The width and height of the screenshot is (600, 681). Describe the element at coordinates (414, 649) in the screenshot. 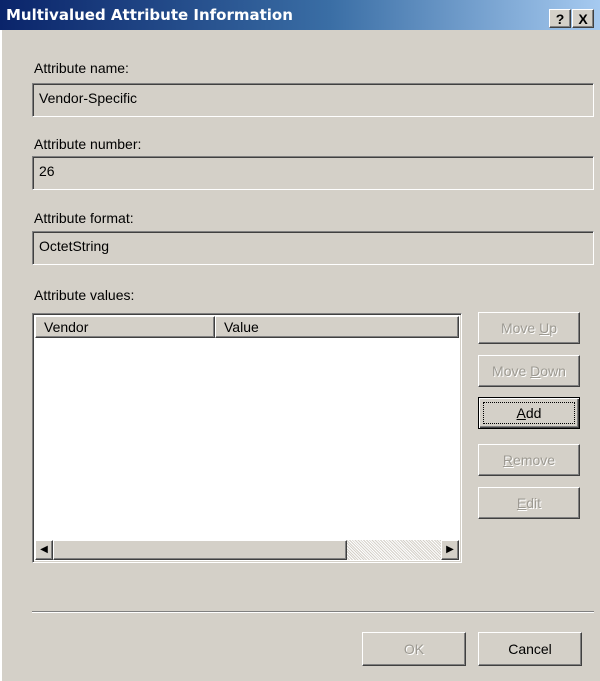

I see `ok-button: OK` at that location.